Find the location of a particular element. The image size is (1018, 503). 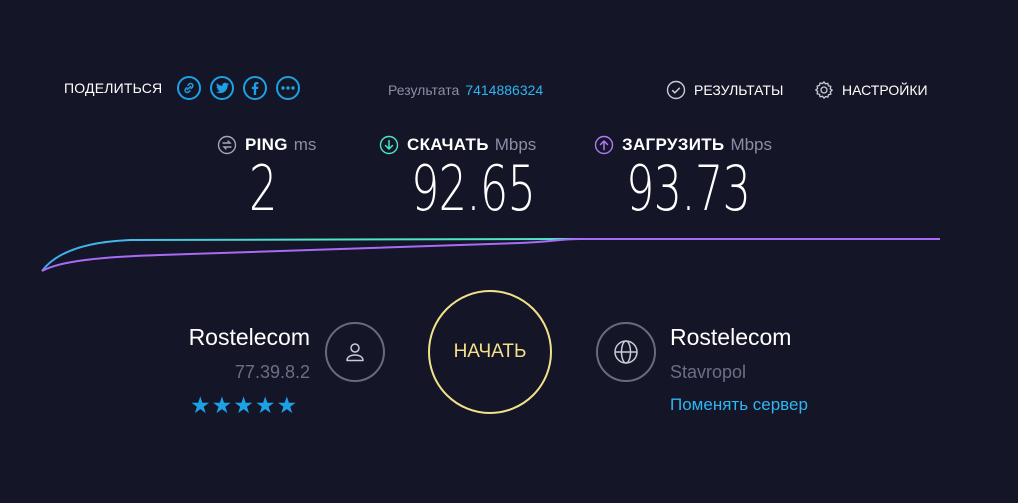

upload-line is located at coordinates (490, 255).